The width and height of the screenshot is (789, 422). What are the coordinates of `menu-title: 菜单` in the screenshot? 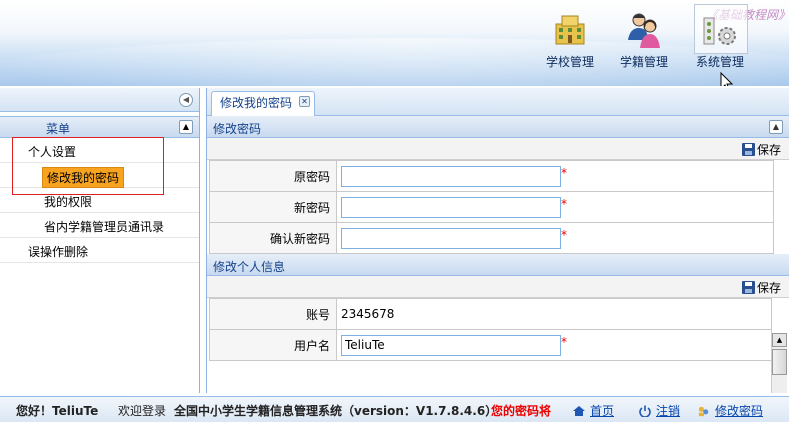 It's located at (58, 129).